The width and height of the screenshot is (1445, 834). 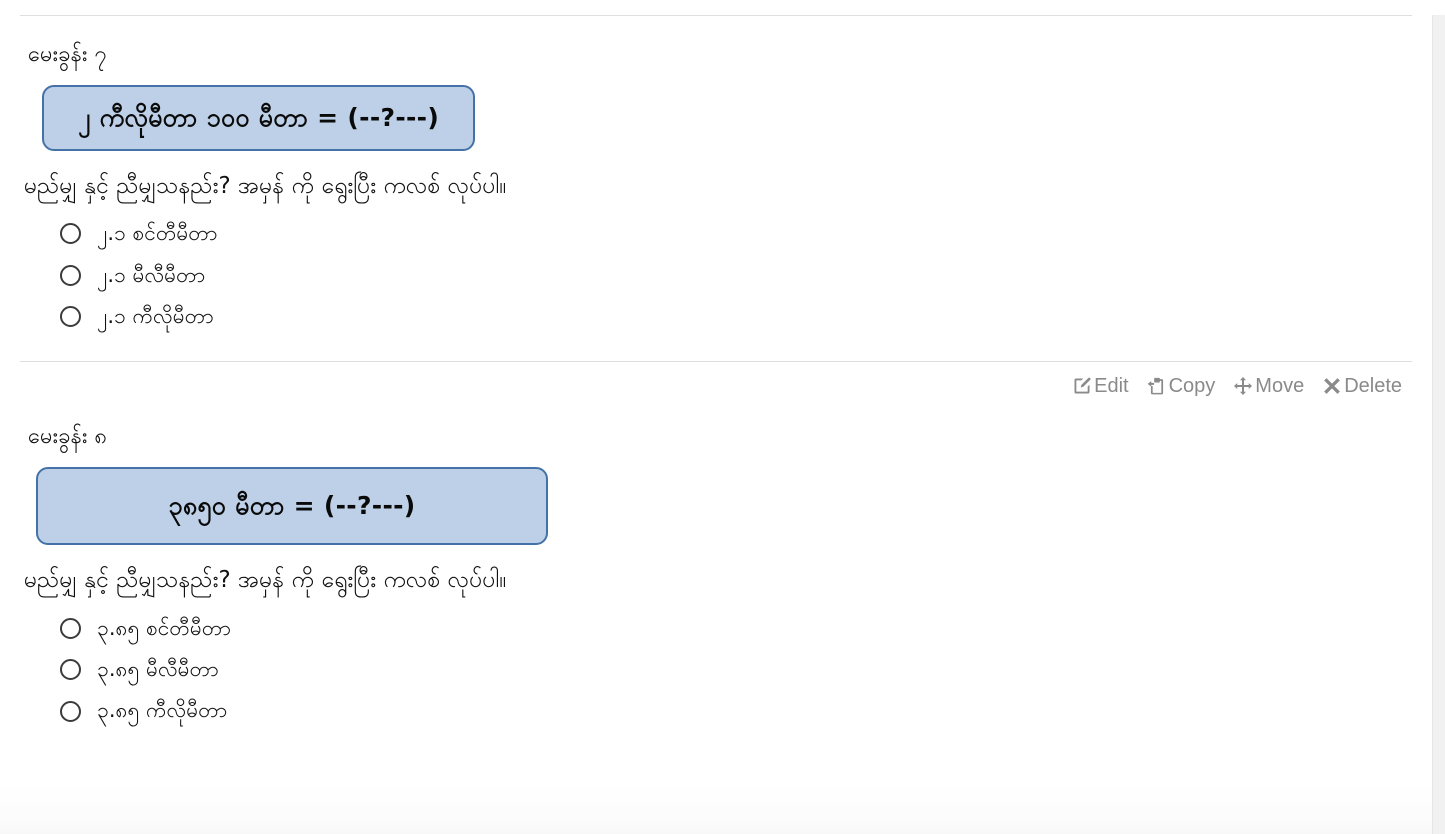 What do you see at coordinates (1111, 386) in the screenshot?
I see `edit-label: Edit` at bounding box center [1111, 386].